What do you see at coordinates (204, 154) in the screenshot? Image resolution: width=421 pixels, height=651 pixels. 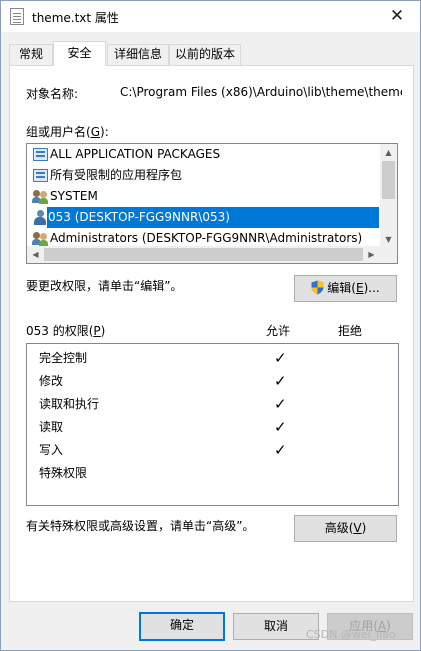 I see `principal-all-app-packages: ALL APPLICATION PACKAGES` at bounding box center [204, 154].